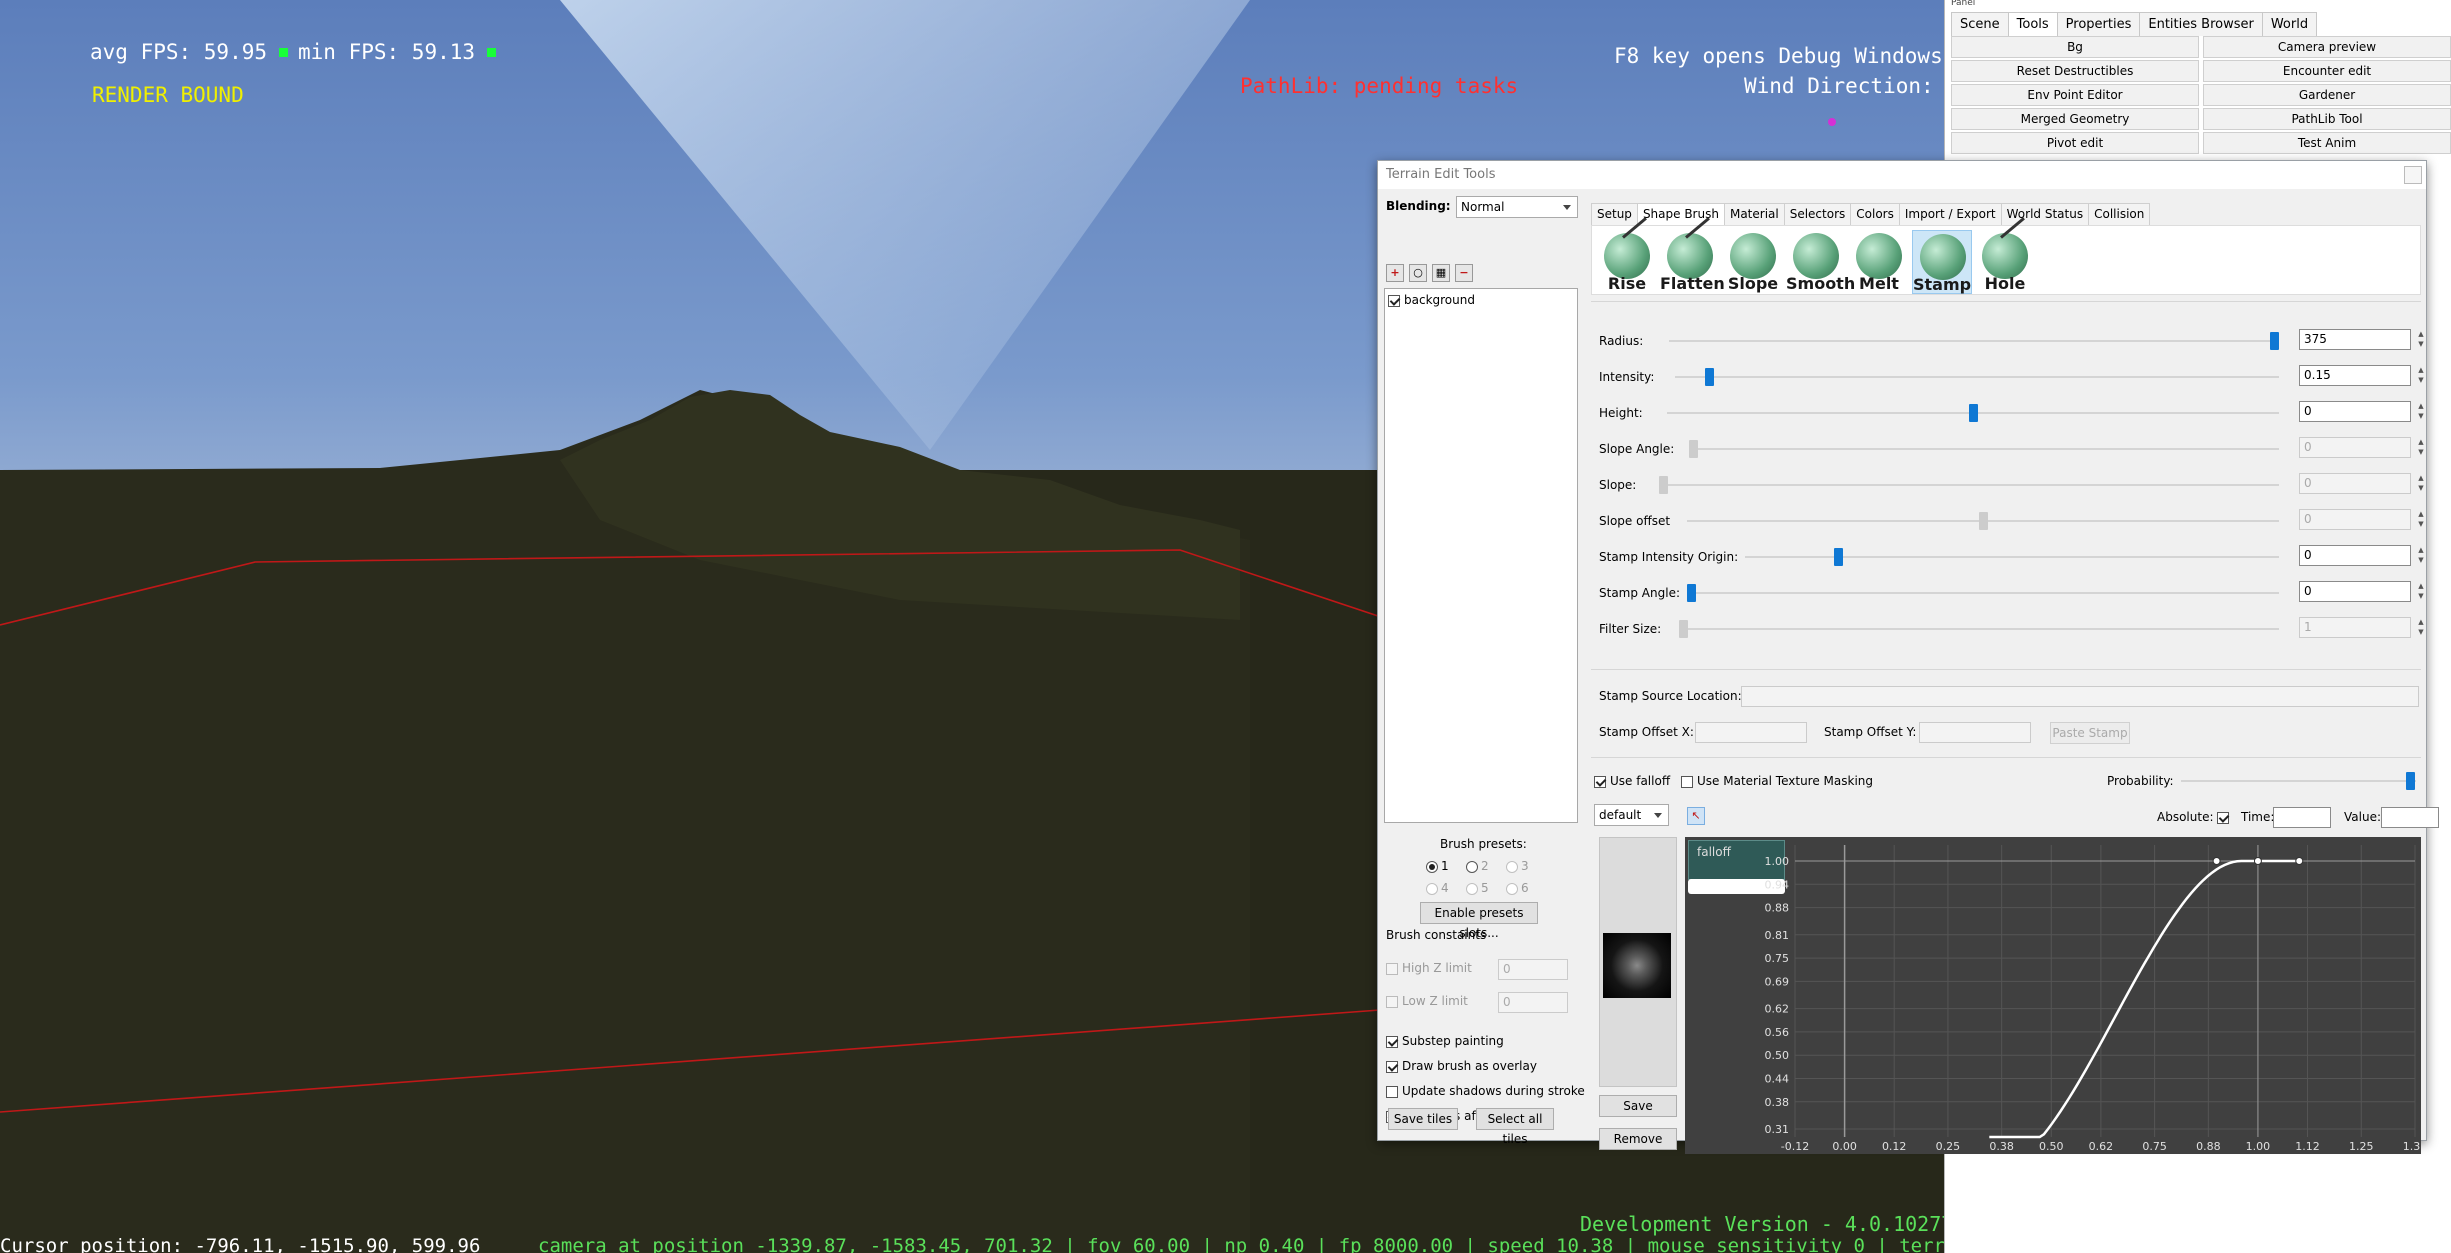 Image resolution: width=2451 pixels, height=1253 pixels. I want to click on time-input, so click(2302, 817).